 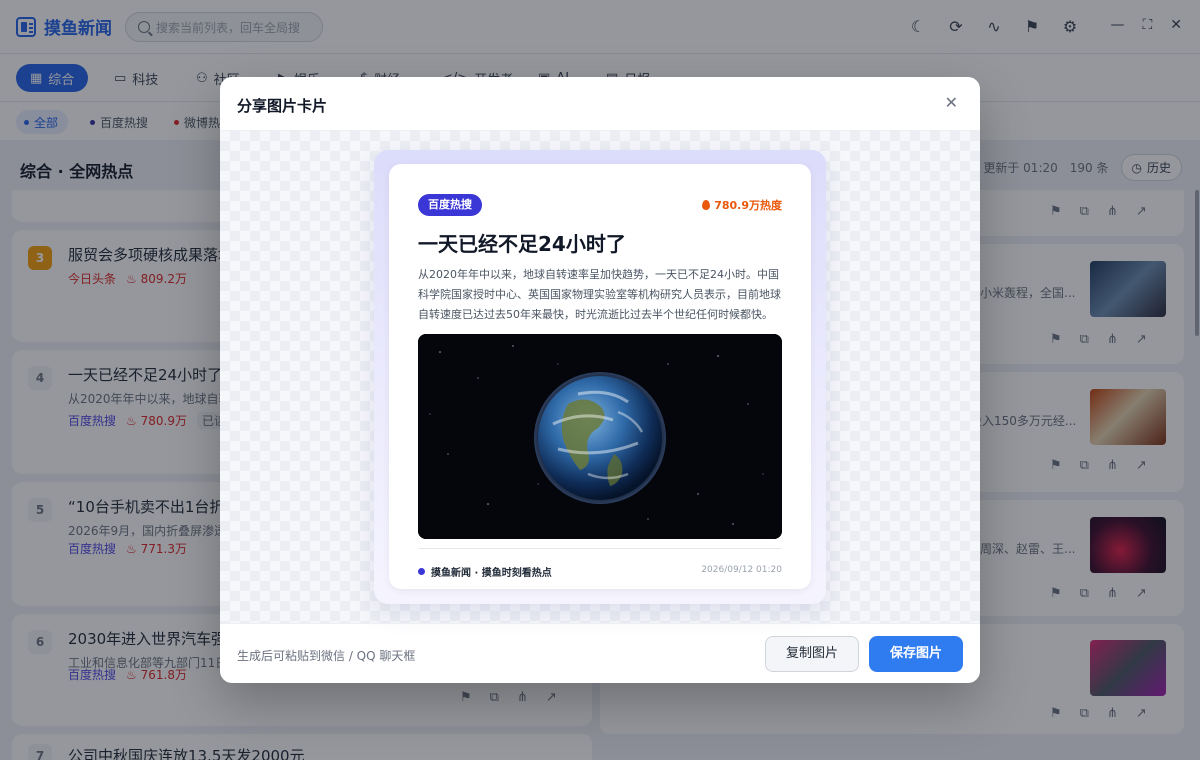 What do you see at coordinates (326, 656) in the screenshot?
I see `footer-hint: 生成后可粘贴到微信 / QQ 聊天框` at bounding box center [326, 656].